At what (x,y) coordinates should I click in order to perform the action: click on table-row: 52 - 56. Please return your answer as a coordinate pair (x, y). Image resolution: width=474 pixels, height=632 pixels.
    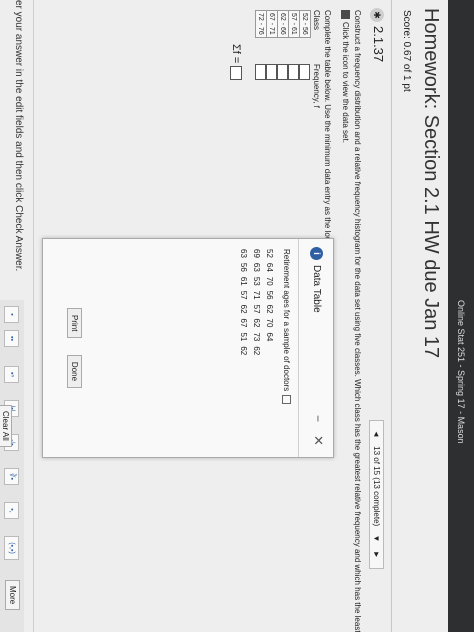
    Looking at the image, I should click on (305, 24).